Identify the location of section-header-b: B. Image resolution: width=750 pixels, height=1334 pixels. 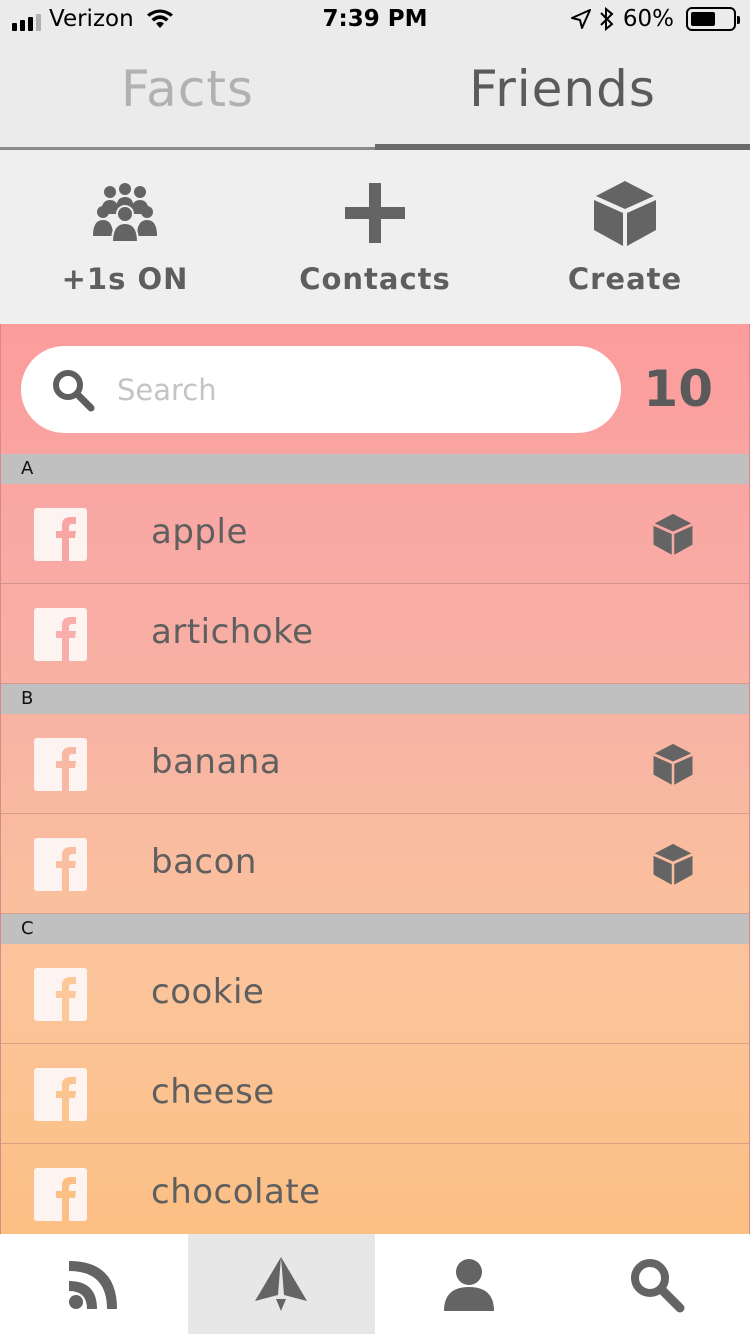
(375, 699).